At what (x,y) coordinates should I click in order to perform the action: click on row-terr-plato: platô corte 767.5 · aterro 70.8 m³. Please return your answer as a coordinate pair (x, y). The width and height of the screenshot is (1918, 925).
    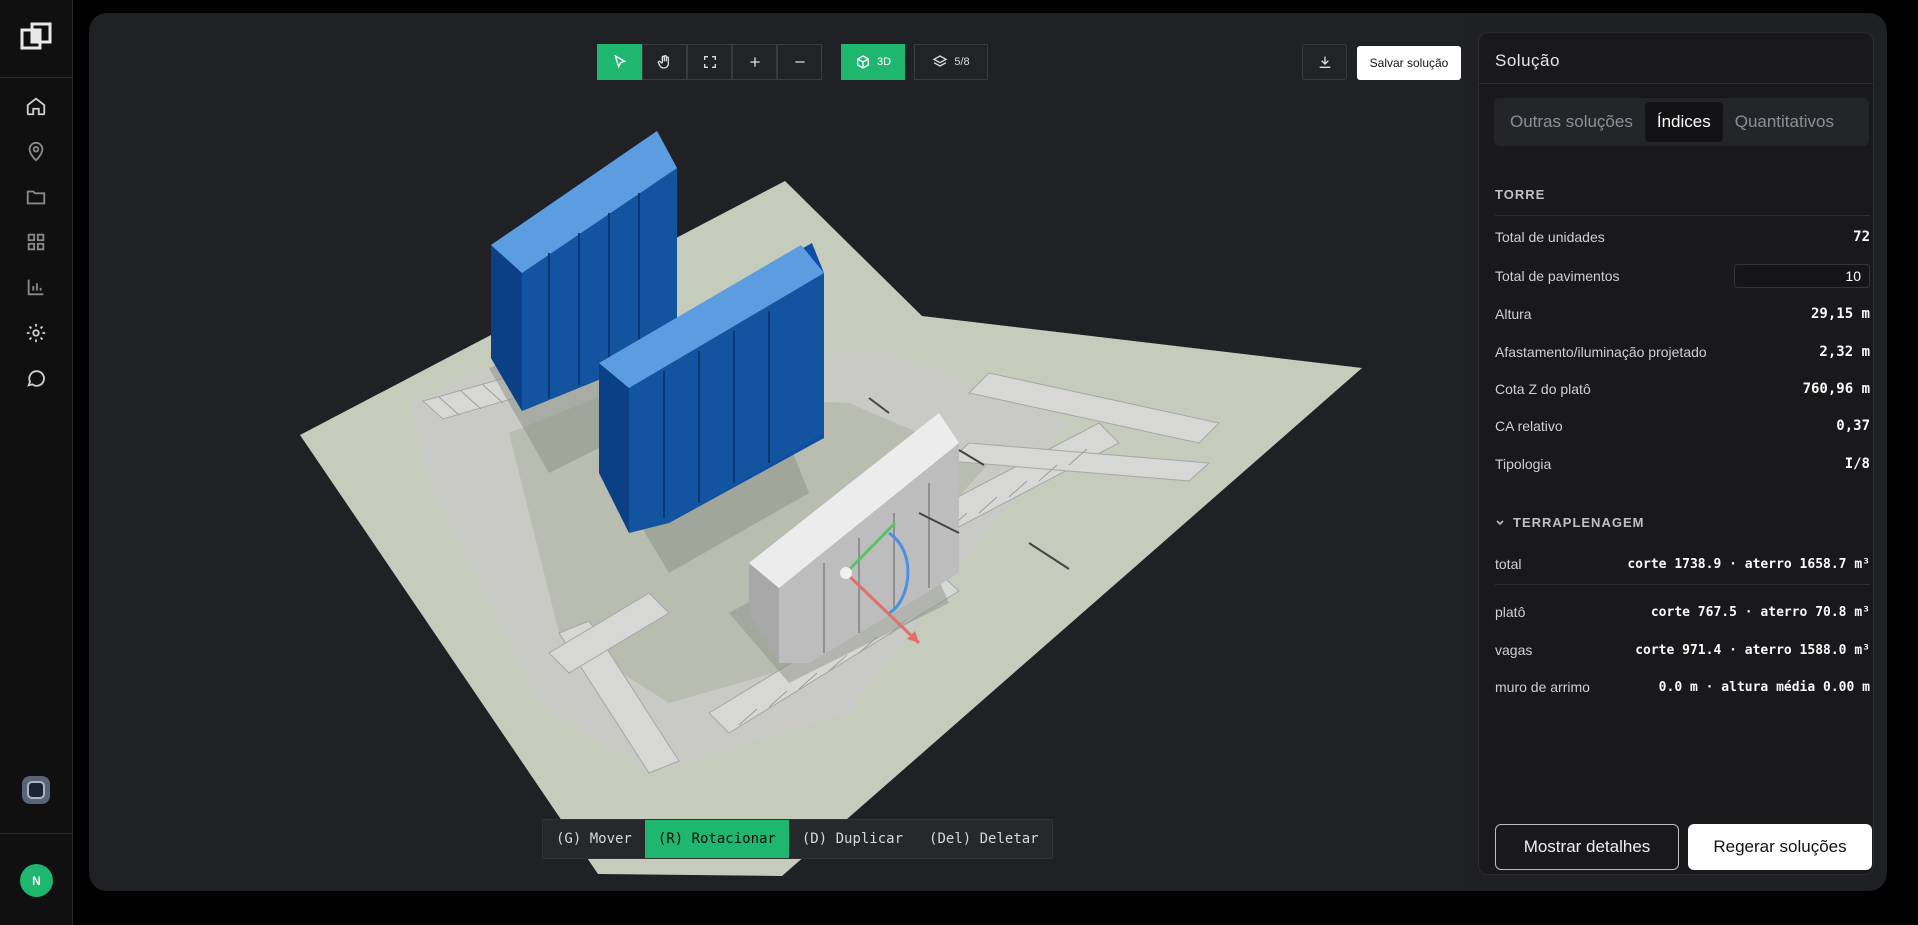
    Looking at the image, I should click on (1682, 612).